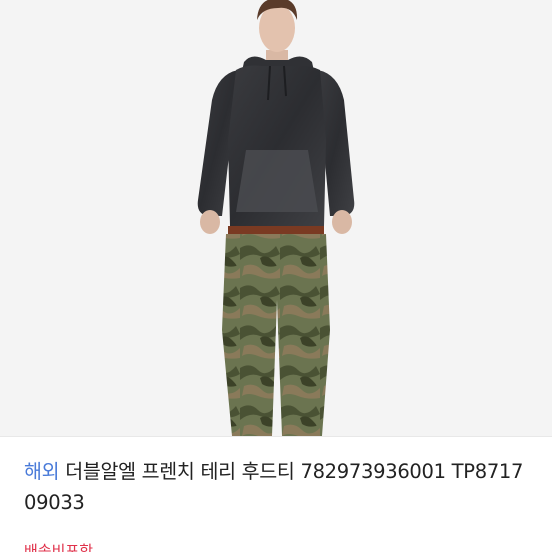 The height and width of the screenshot is (552, 552). I want to click on model-belt, so click(276, 230).